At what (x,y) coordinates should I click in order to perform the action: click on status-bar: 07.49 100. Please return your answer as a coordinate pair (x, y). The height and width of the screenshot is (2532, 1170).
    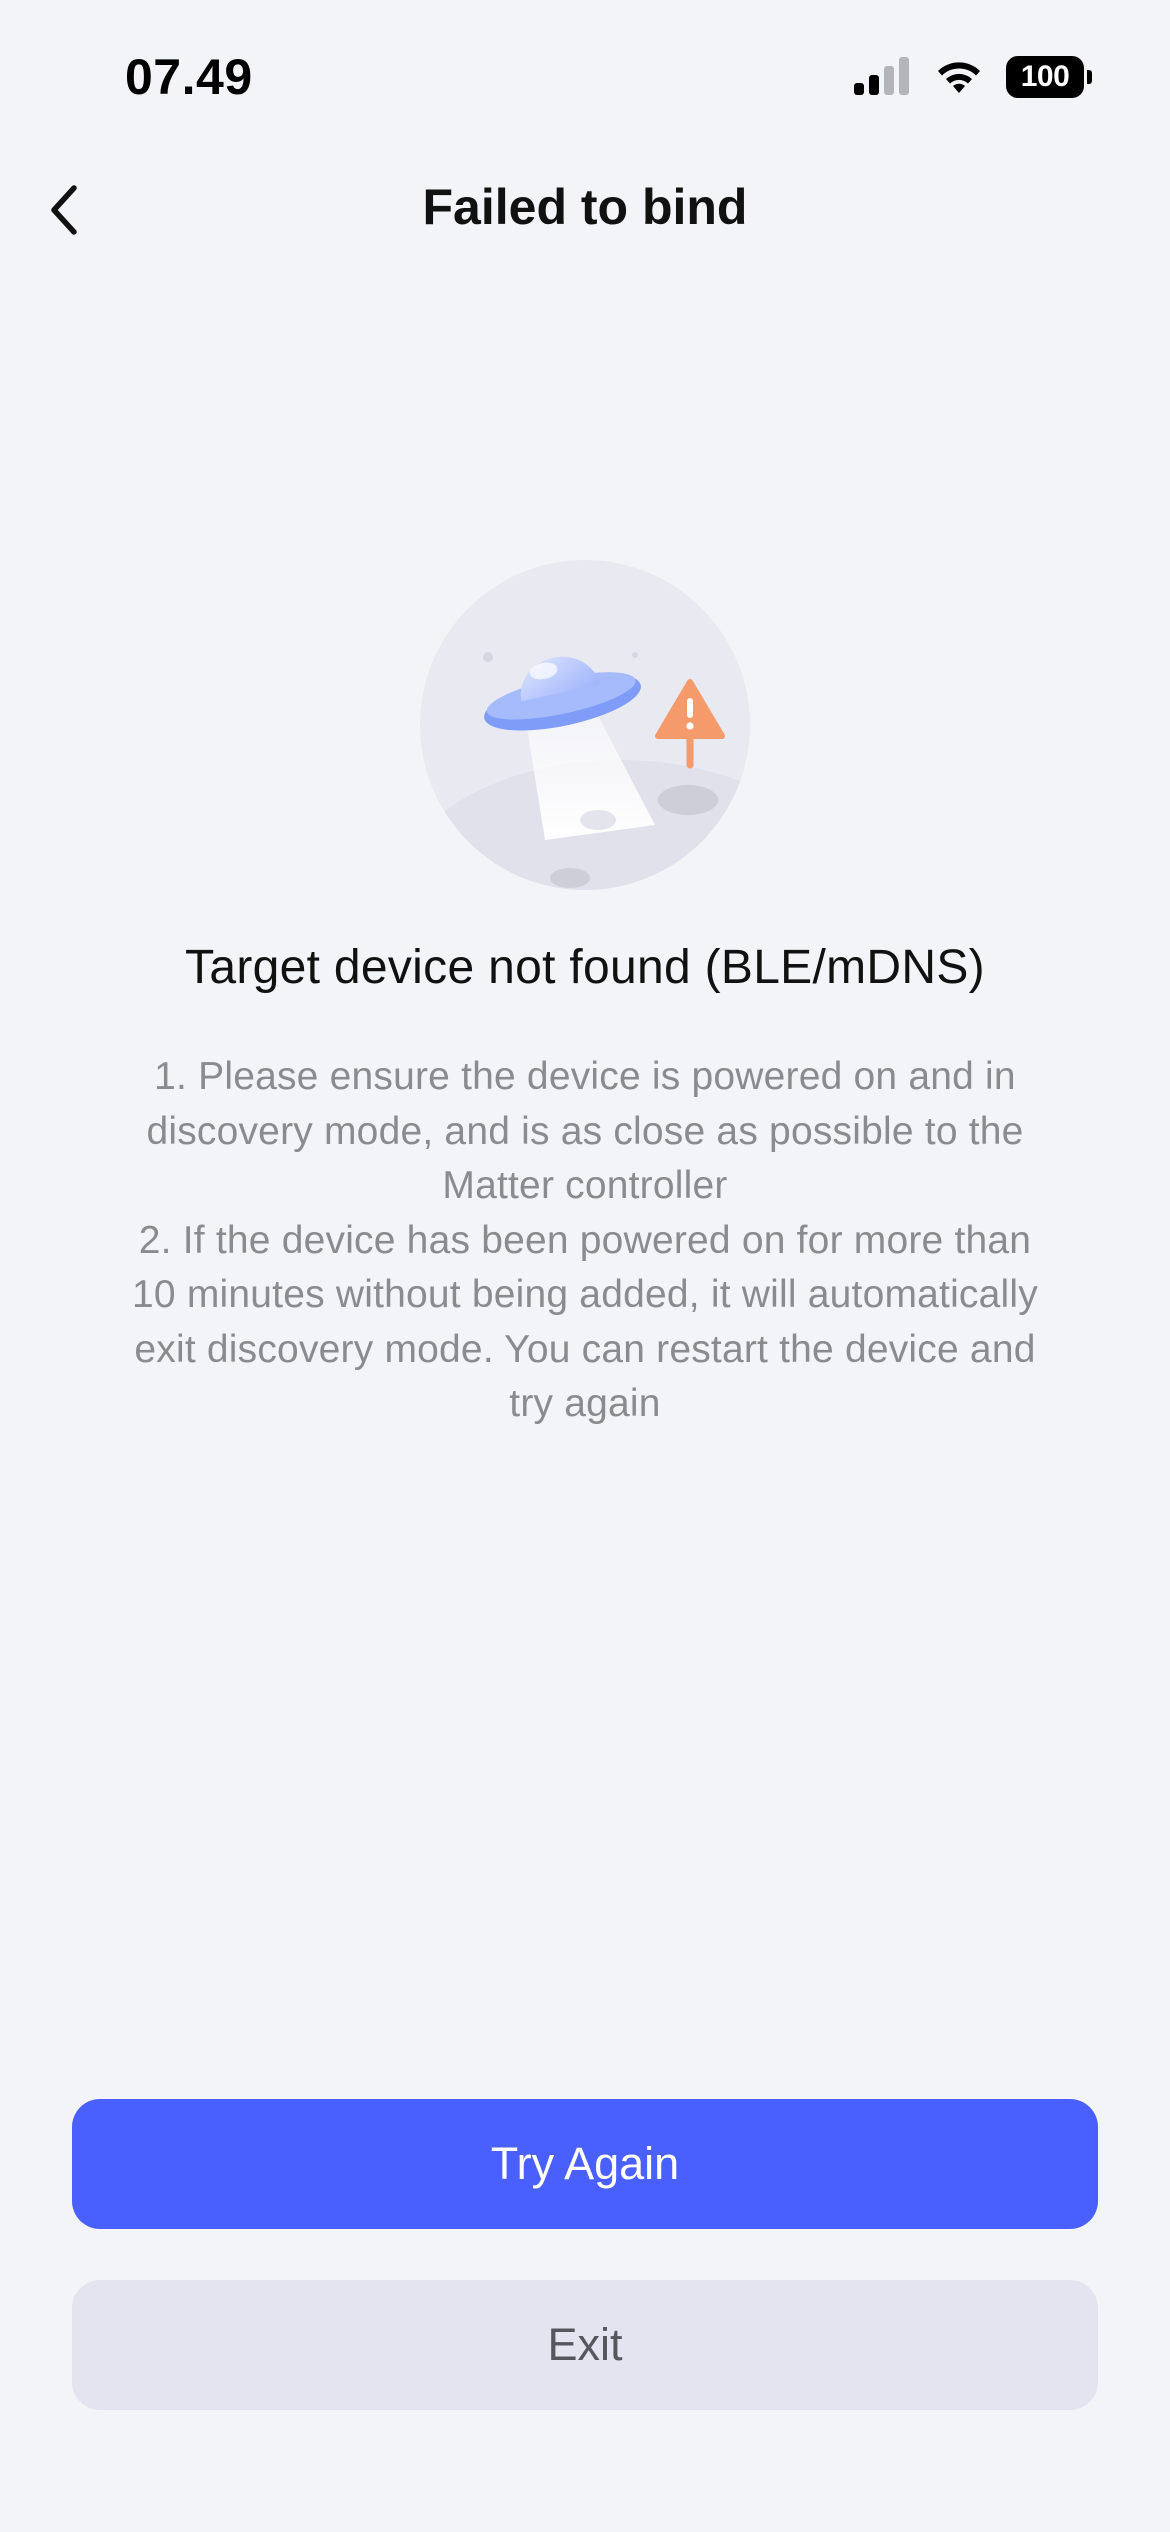
    Looking at the image, I should click on (585, 75).